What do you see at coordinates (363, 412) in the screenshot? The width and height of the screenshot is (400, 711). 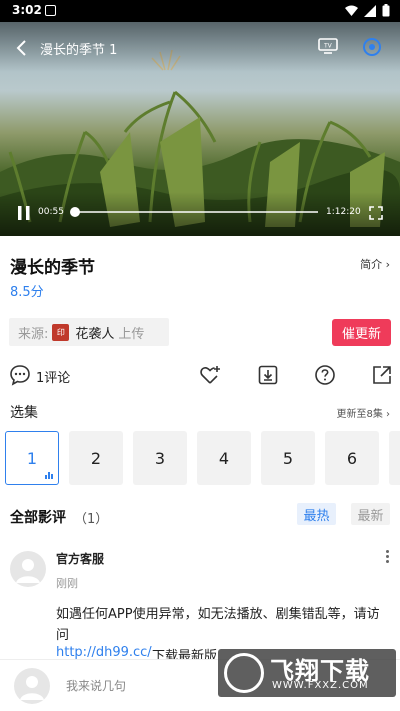 I see `episodes-update-info: 更新至8集 ›` at bounding box center [363, 412].